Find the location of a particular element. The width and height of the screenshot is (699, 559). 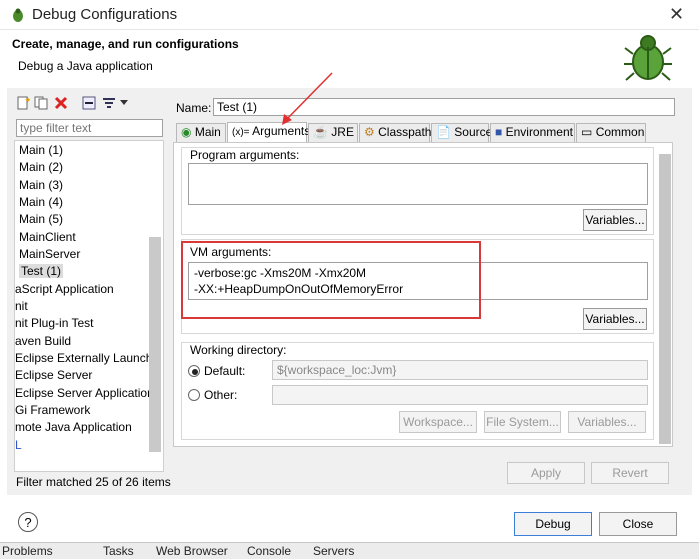

debug-button: Debug is located at coordinates (553, 524).